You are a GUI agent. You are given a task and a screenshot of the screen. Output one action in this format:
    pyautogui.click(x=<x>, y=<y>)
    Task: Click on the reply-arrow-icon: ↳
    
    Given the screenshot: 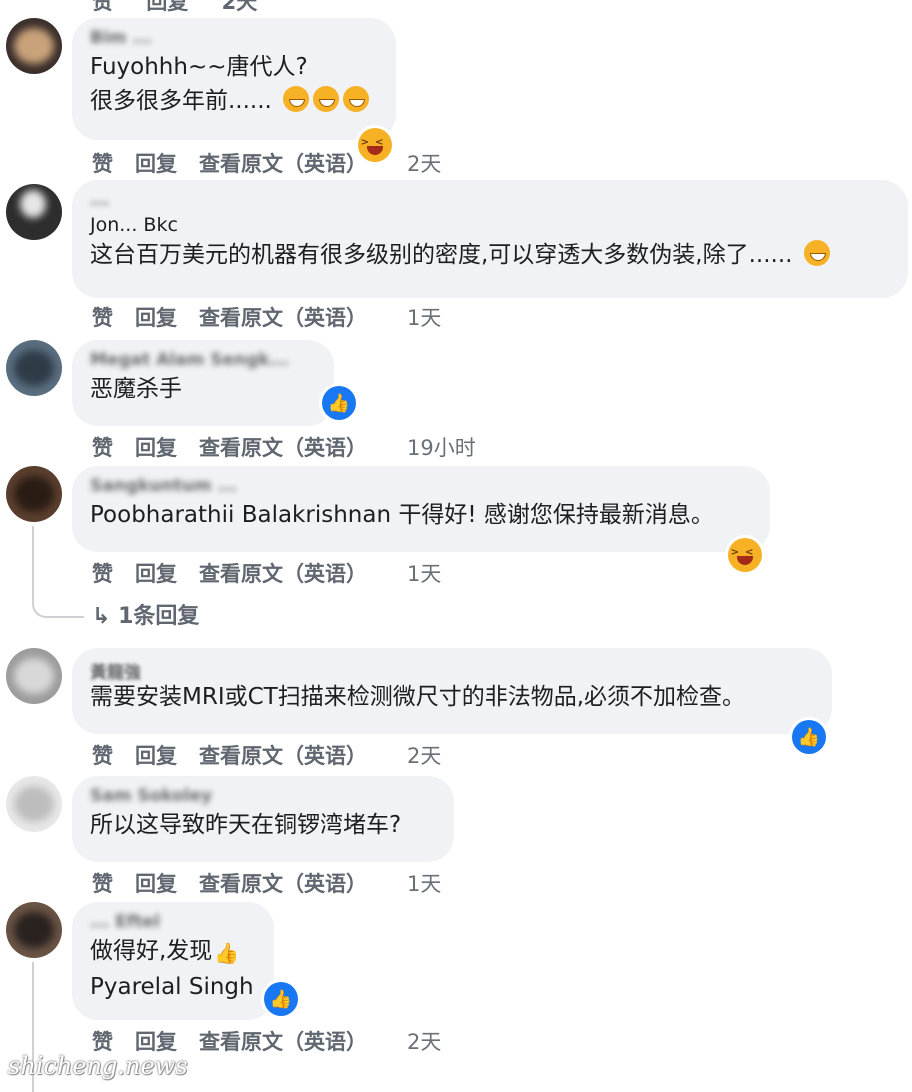 What is the action you would take?
    pyautogui.click(x=101, y=616)
    